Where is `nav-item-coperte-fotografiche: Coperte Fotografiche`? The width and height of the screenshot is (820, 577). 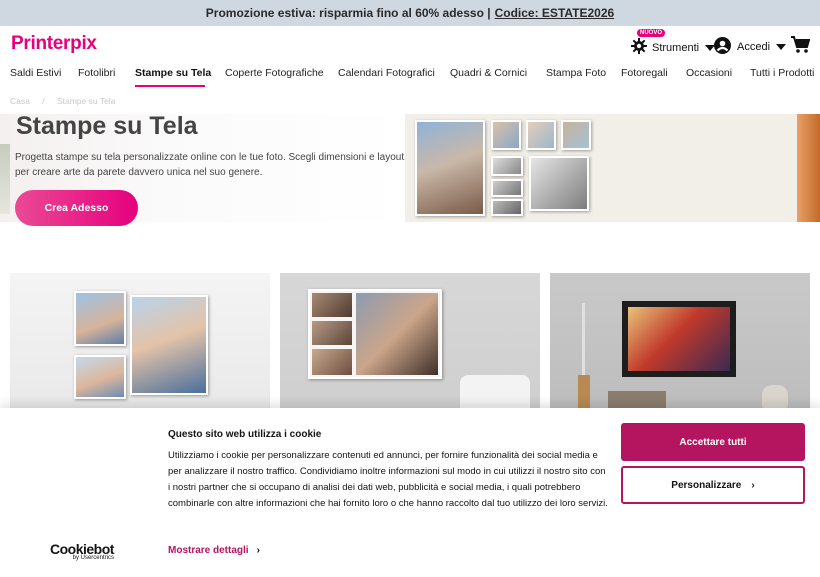 nav-item-coperte-fotografiche: Coperte Fotografiche is located at coordinates (274, 73).